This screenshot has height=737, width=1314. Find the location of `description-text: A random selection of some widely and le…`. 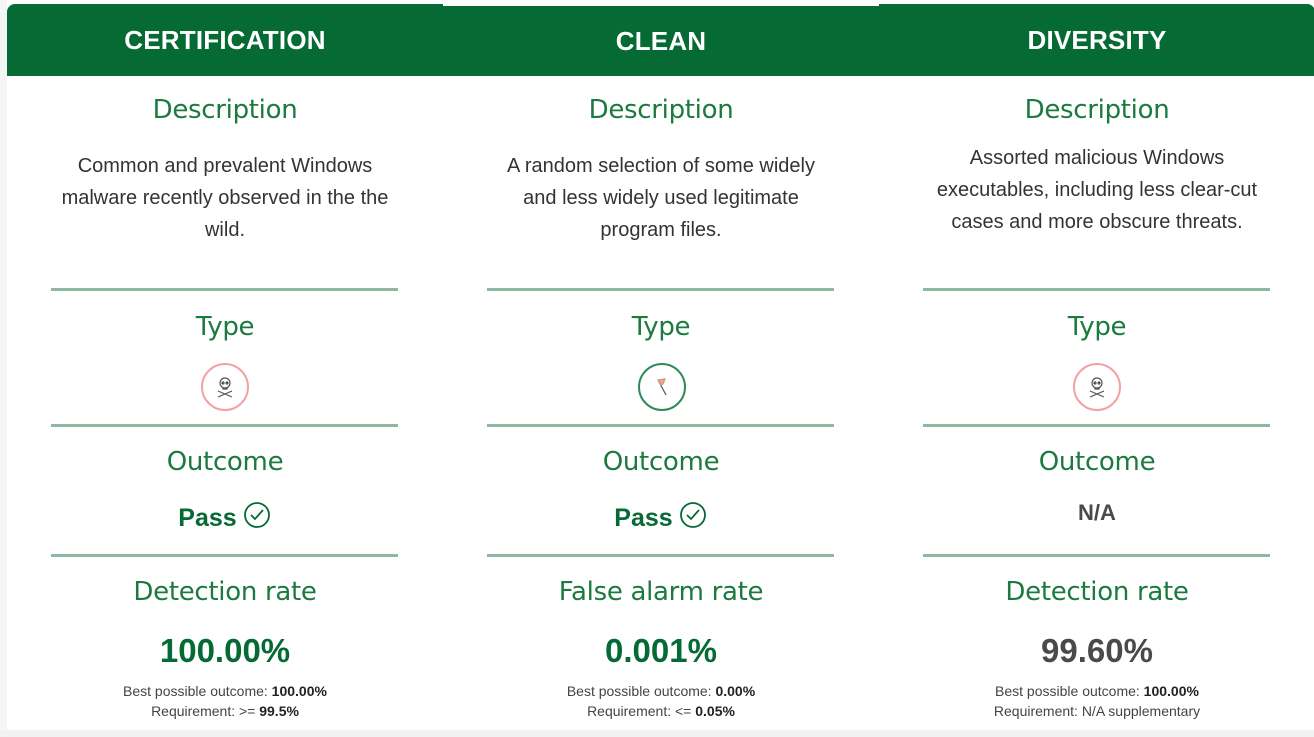

description-text: A random selection of some widely and le… is located at coordinates (661, 198).